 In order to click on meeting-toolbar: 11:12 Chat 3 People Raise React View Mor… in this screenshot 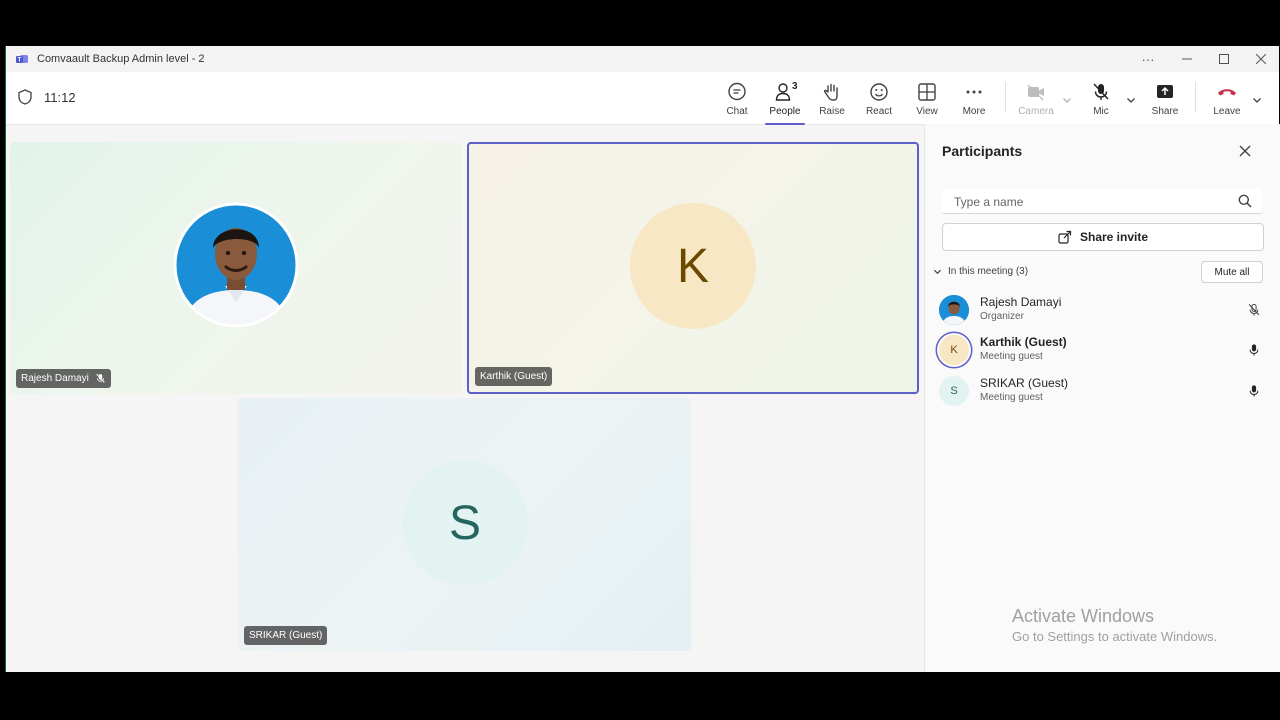, I will do `click(642, 98)`.